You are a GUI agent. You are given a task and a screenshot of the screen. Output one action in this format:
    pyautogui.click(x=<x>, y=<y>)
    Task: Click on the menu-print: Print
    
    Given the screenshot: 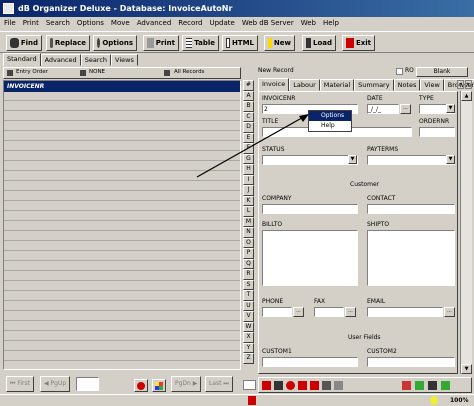 What is the action you would take?
    pyautogui.click(x=31, y=23)
    